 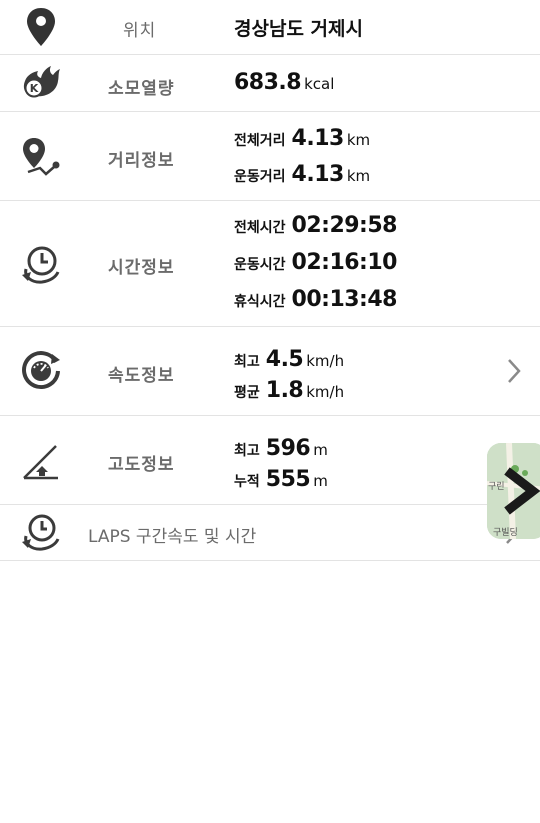 What do you see at coordinates (505, 533) in the screenshot?
I see `map-label-bottom: 구빌딩` at bounding box center [505, 533].